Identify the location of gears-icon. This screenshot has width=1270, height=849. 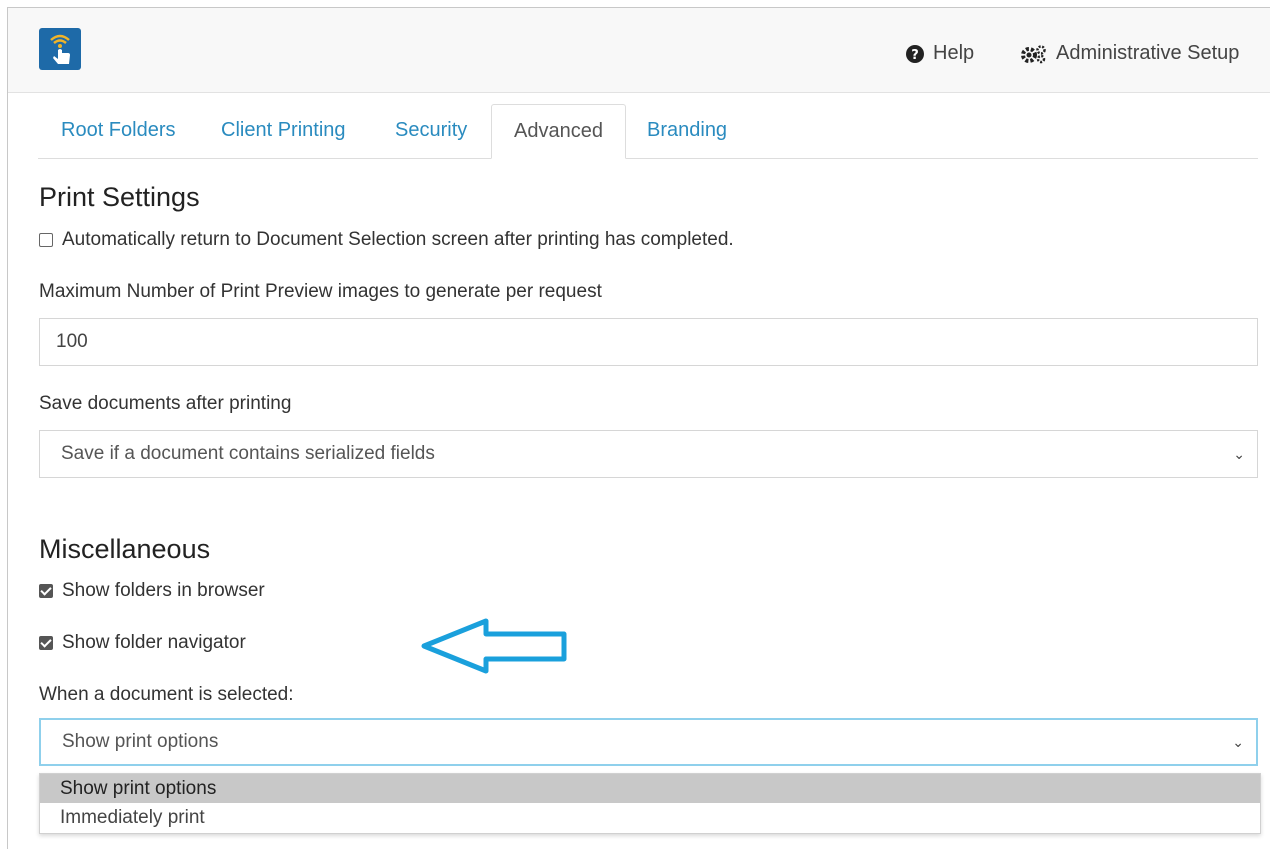
(1033, 53).